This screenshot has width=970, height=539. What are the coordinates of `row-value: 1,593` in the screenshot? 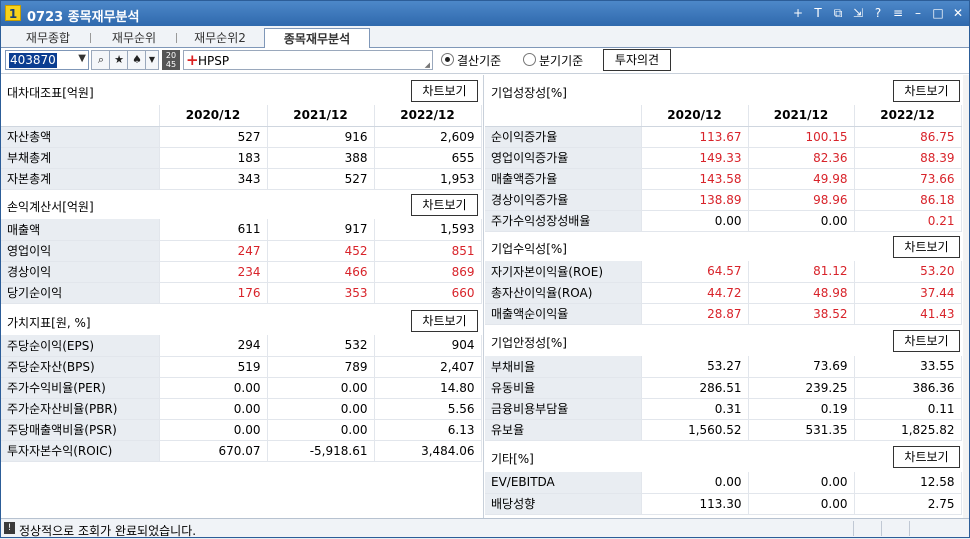 It's located at (428, 230).